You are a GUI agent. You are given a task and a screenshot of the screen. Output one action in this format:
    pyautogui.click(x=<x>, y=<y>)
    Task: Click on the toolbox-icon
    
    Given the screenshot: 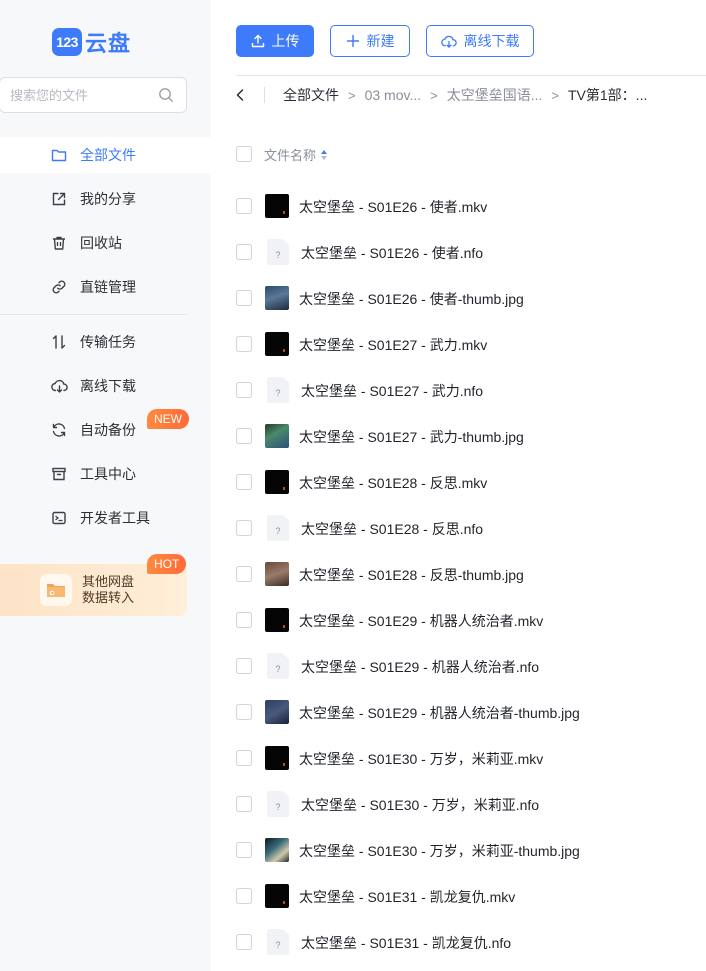 What is the action you would take?
    pyautogui.click(x=59, y=474)
    